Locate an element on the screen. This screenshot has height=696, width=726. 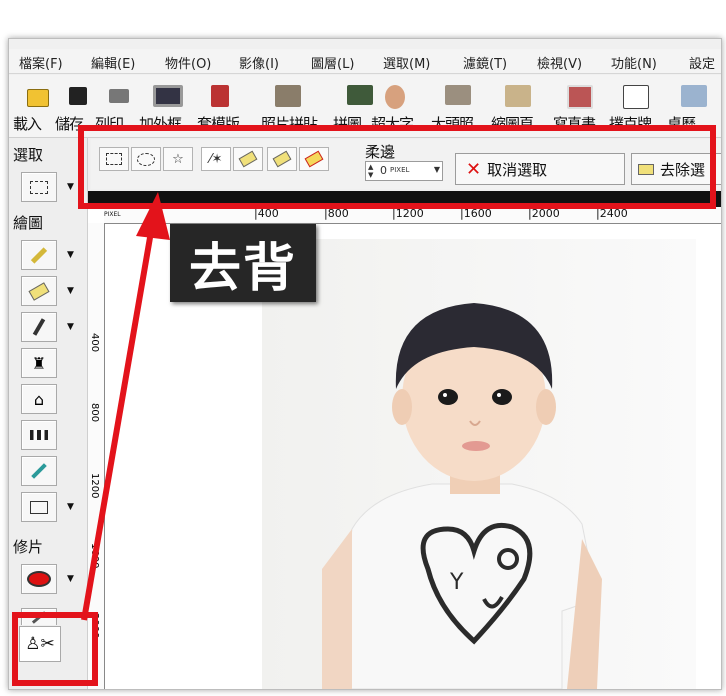
remove-background-callout: 去背 is located at coordinates (243, 263).